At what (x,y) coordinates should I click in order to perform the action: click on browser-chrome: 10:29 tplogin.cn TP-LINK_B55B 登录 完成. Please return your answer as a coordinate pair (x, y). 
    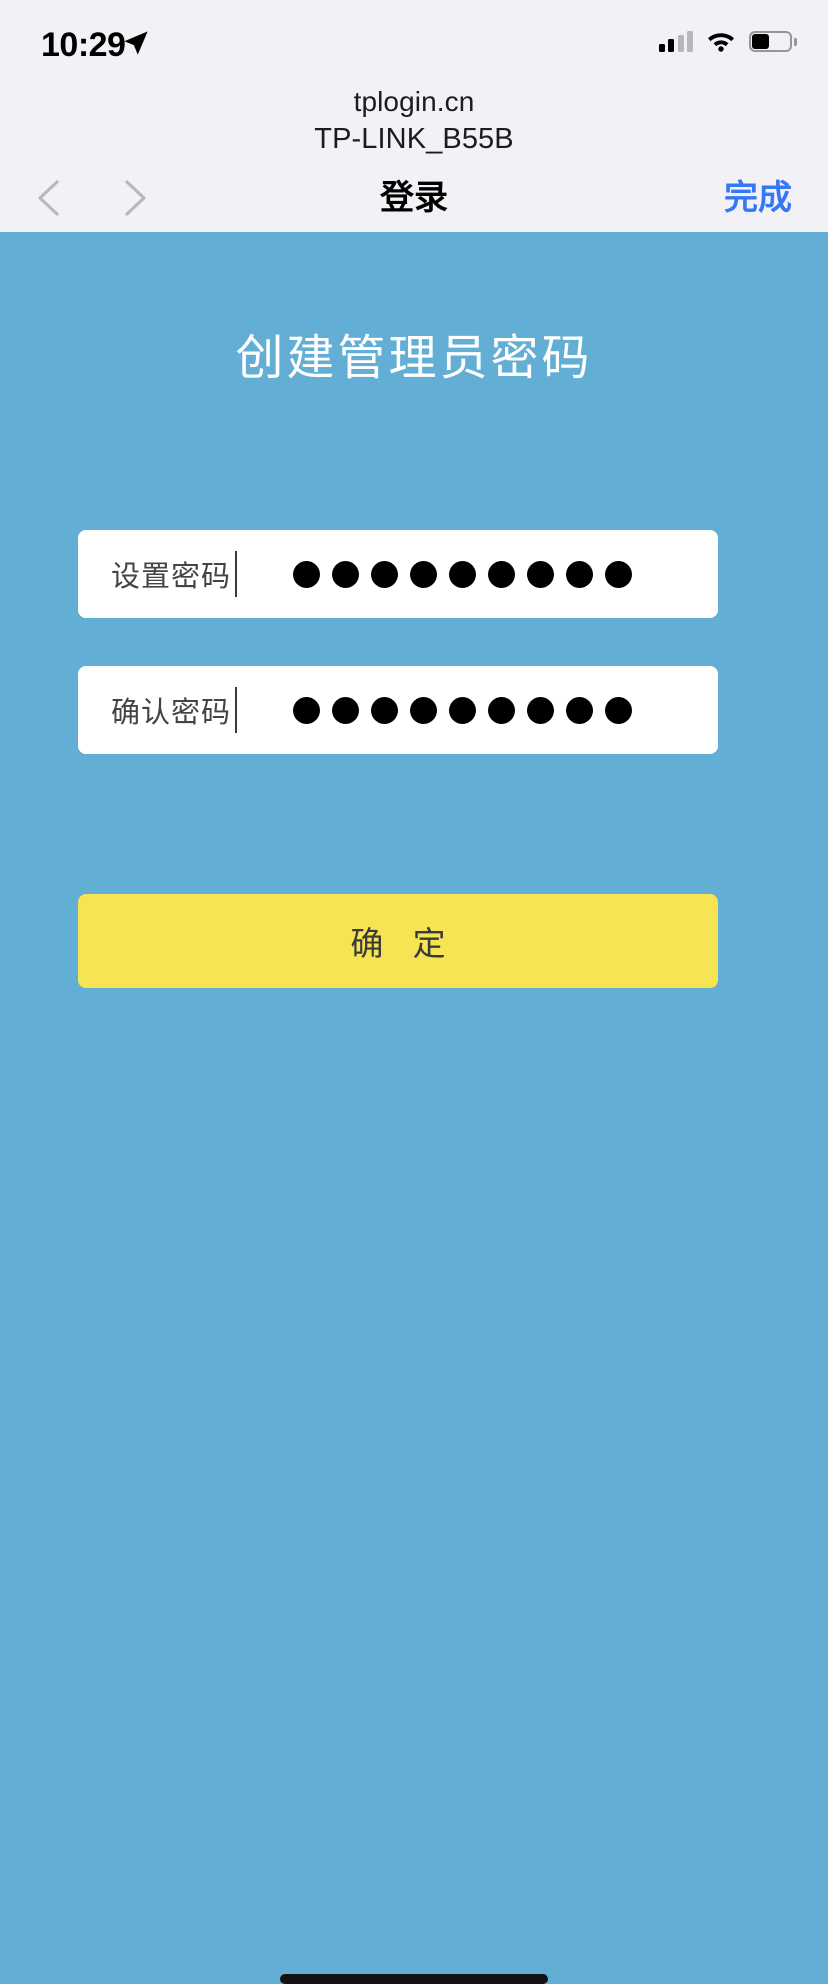
    Looking at the image, I should click on (414, 116).